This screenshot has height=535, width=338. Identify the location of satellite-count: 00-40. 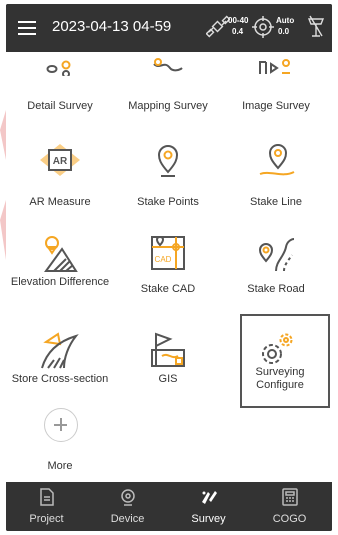
(238, 20).